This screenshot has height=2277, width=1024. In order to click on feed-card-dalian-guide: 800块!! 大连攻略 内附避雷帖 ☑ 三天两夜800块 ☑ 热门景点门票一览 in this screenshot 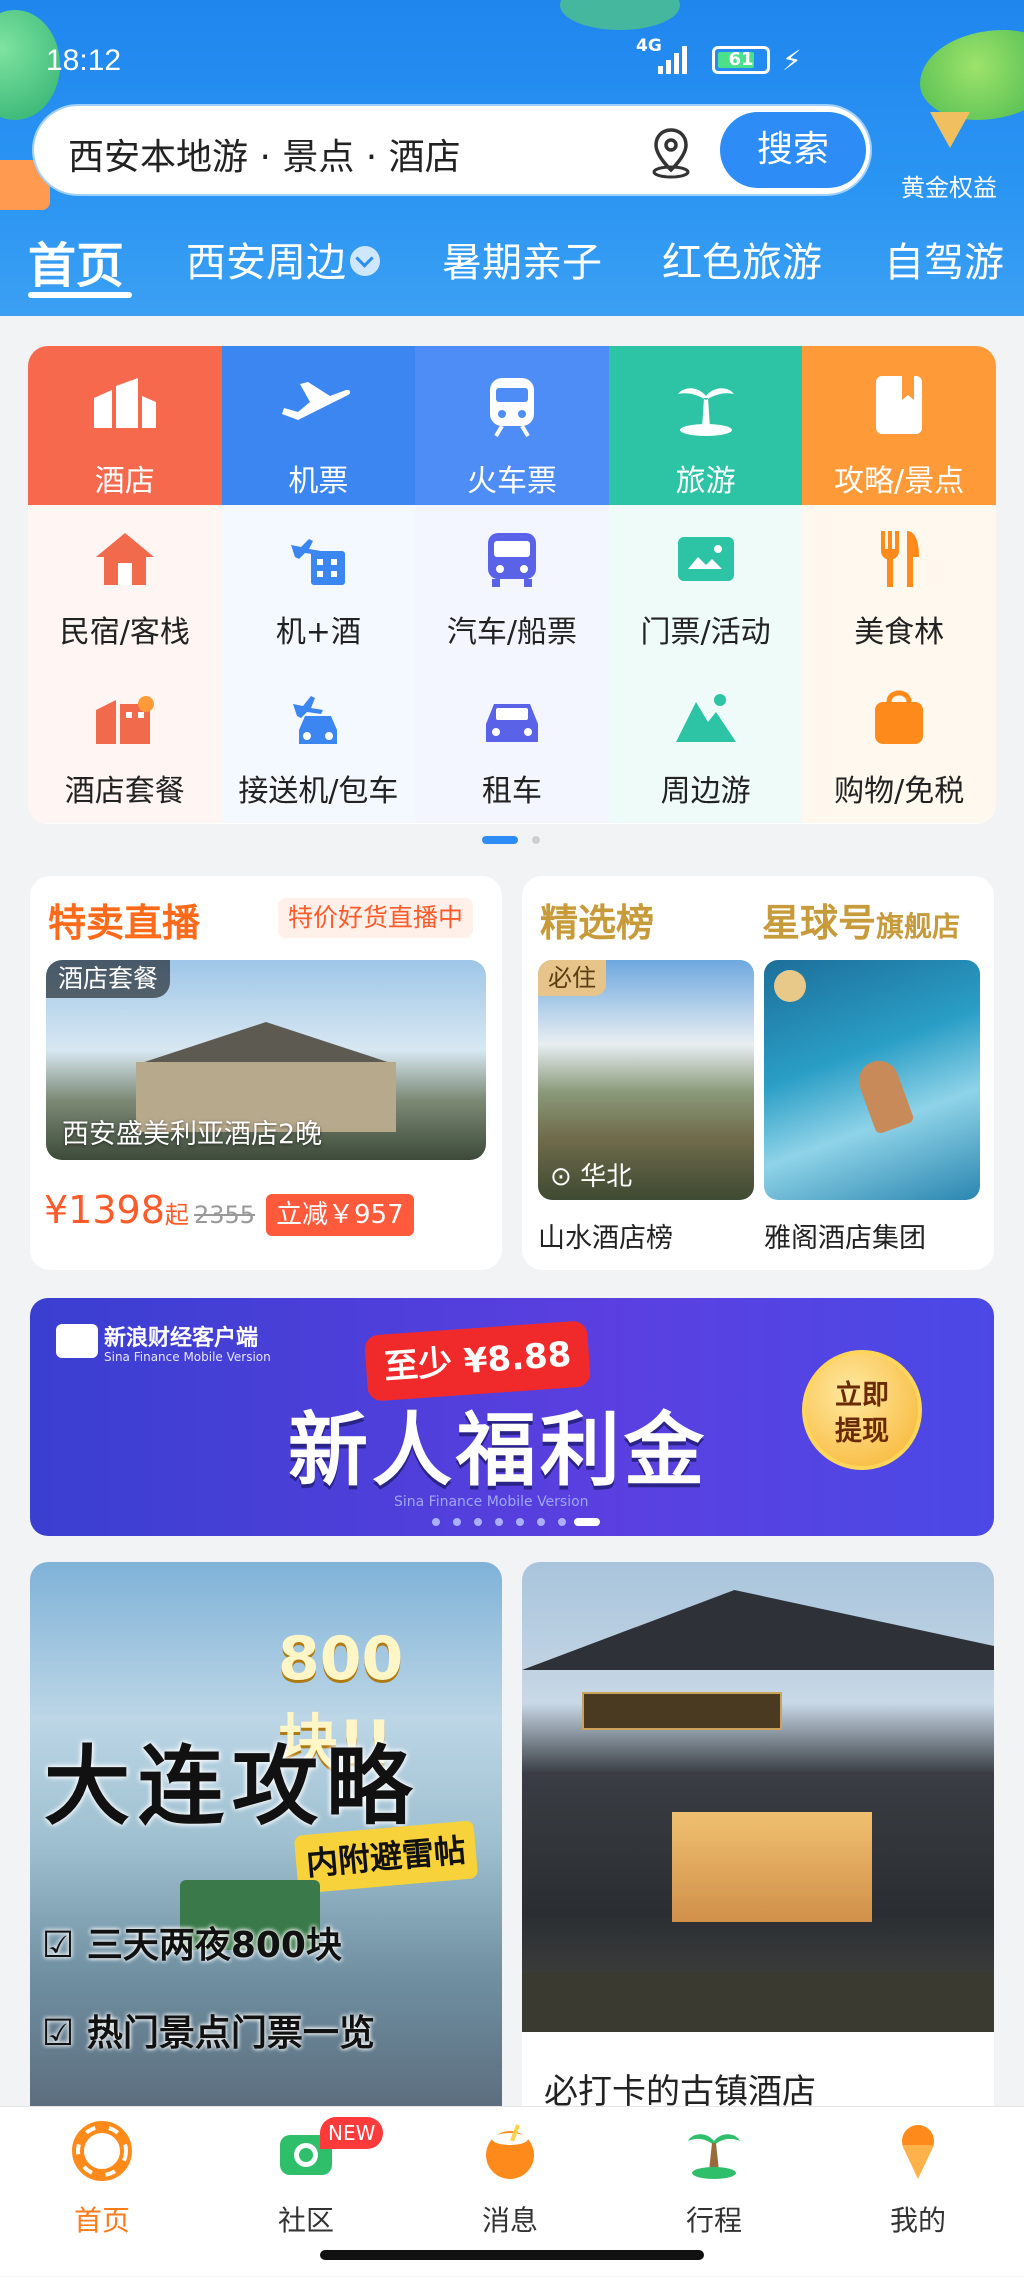, I will do `click(266, 1842)`.